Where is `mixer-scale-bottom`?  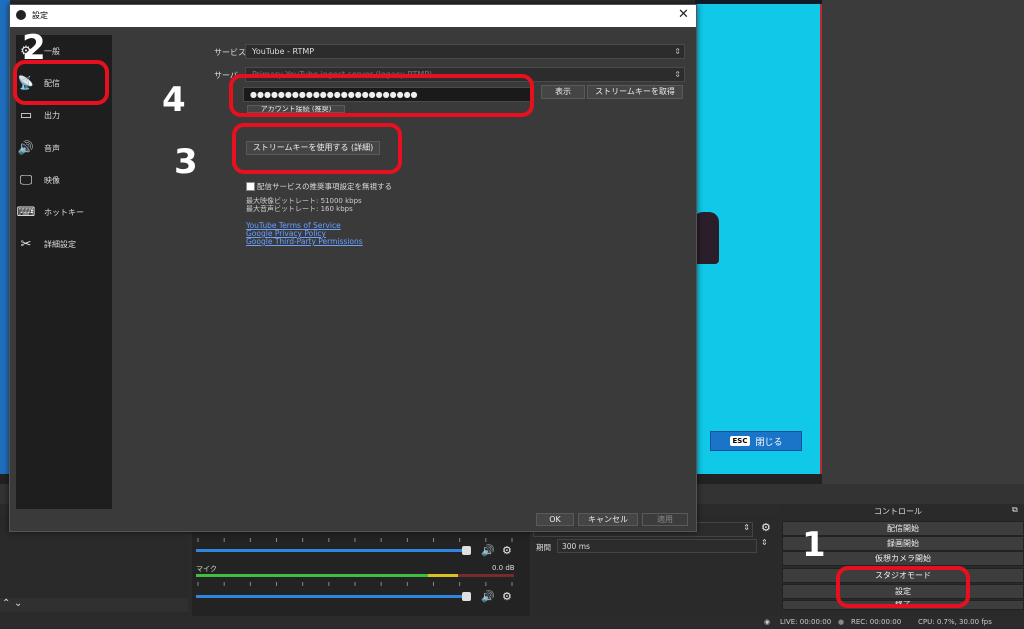 mixer-scale-bottom is located at coordinates (355, 583).